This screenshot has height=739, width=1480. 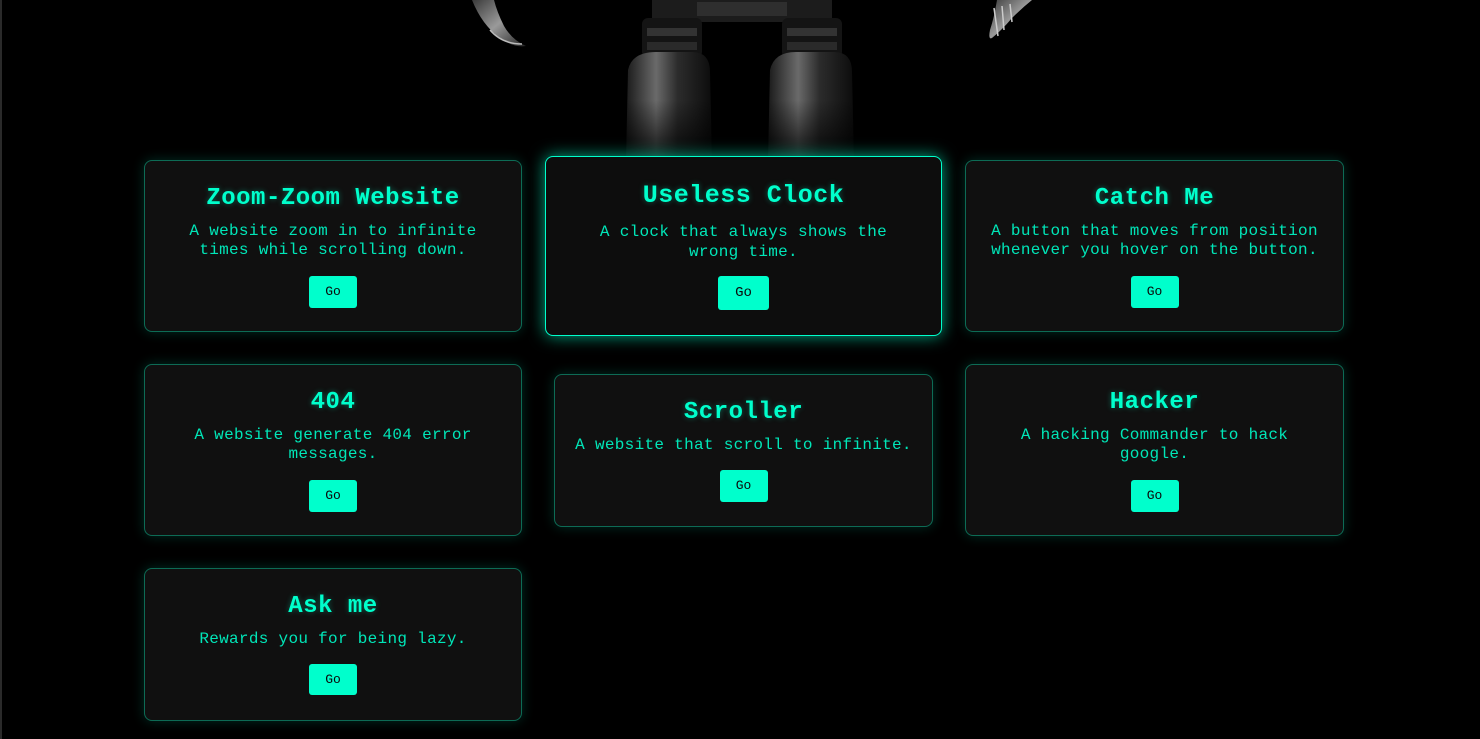 What do you see at coordinates (743, 195) in the screenshot?
I see `card-title: Useless Clock` at bounding box center [743, 195].